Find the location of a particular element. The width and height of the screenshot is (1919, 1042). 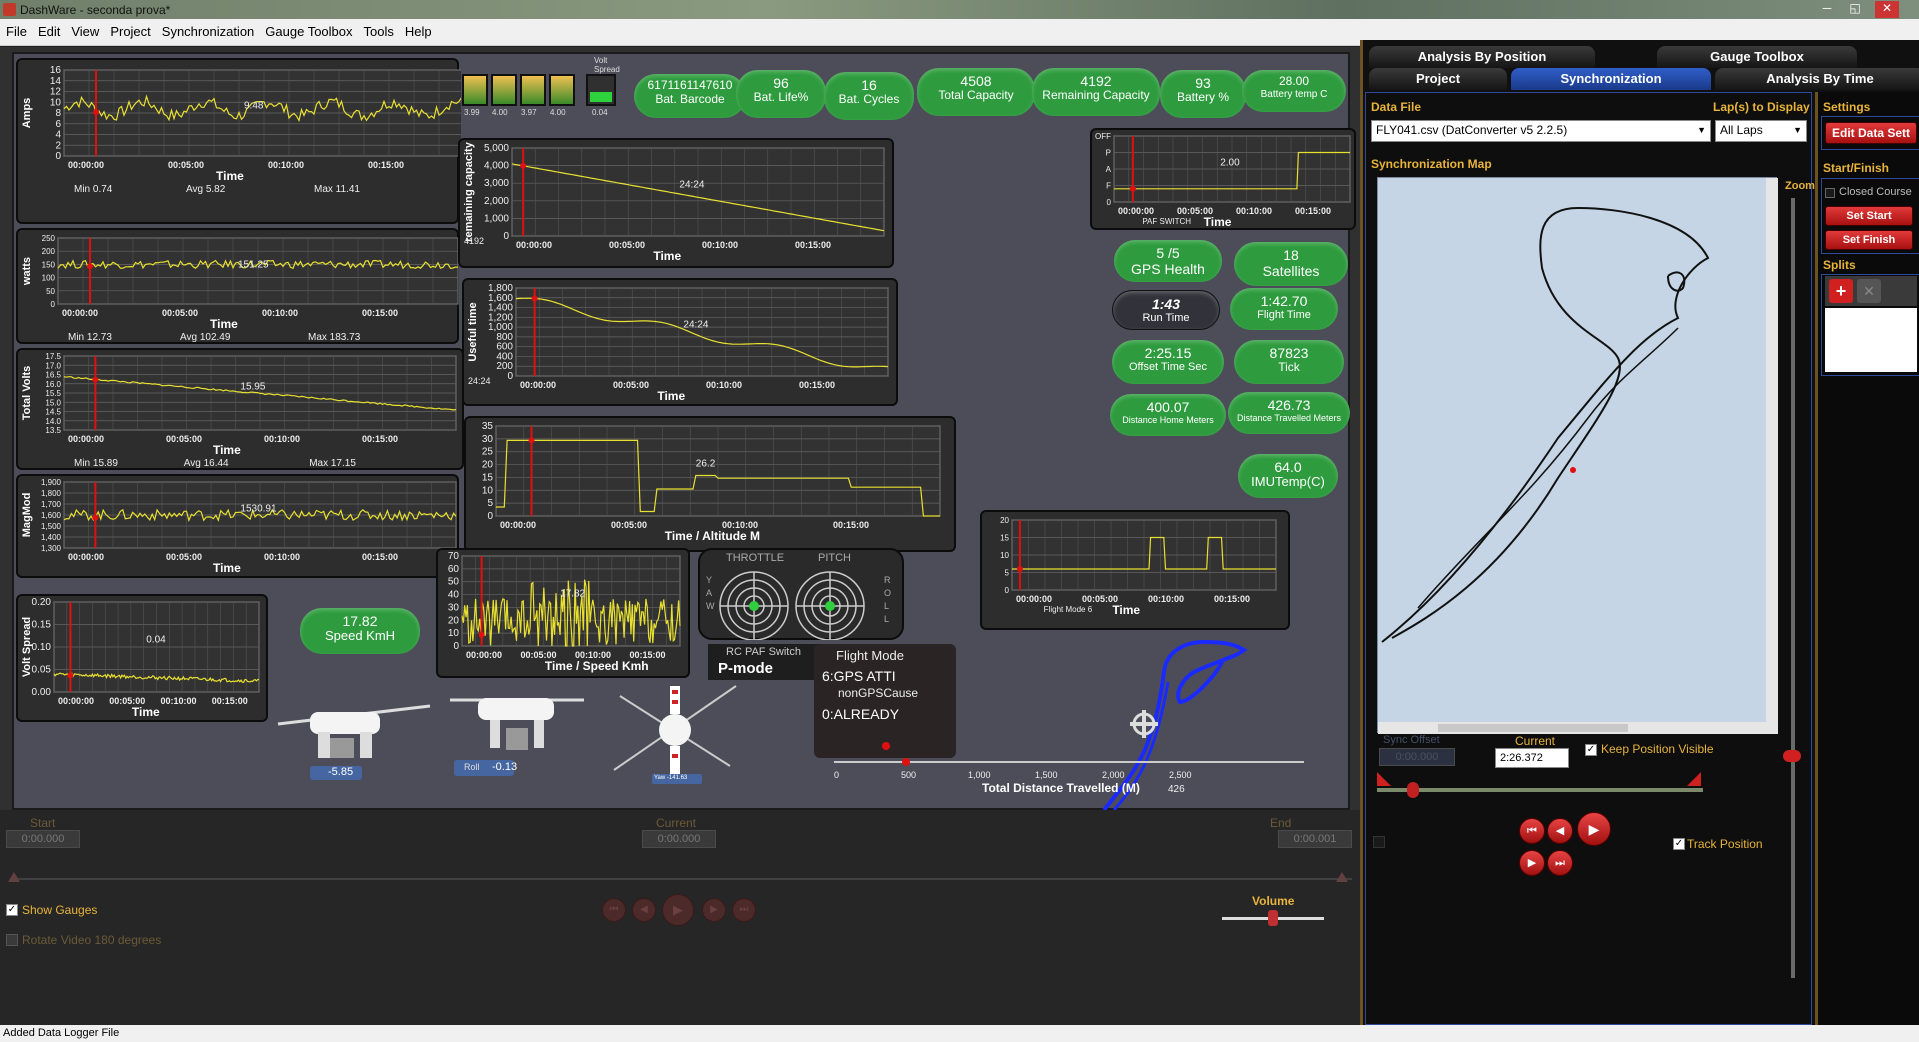

step-forward-button: ▶ is located at coordinates (714, 910).